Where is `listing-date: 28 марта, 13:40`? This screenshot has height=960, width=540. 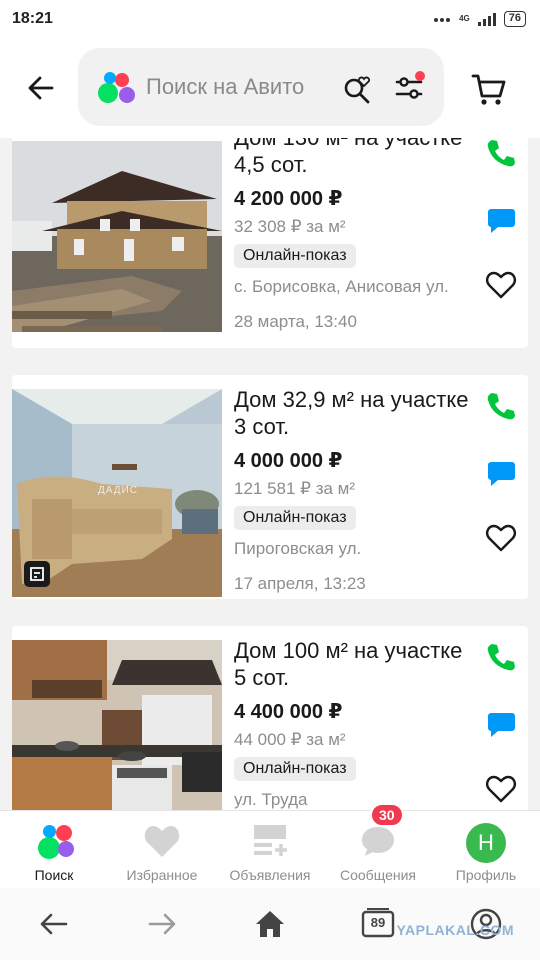
listing-date: 28 марта, 13:40 is located at coordinates (295, 321).